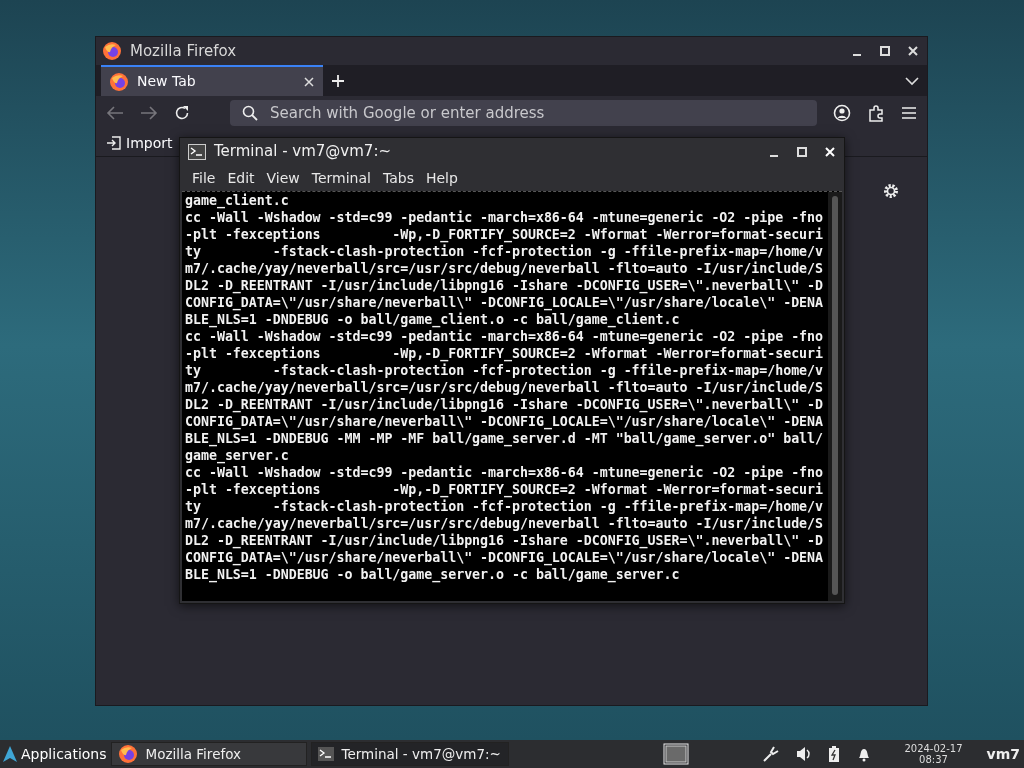 This screenshot has height=768, width=1024. I want to click on forward-arrow-icon, so click(149, 113).